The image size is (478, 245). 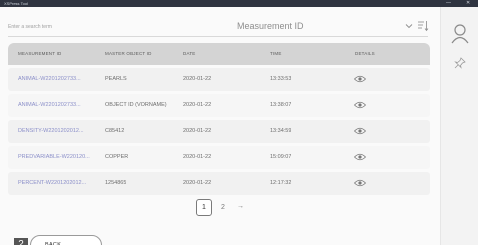 I want to click on column-header-details: DETAILS, so click(x=365, y=53).